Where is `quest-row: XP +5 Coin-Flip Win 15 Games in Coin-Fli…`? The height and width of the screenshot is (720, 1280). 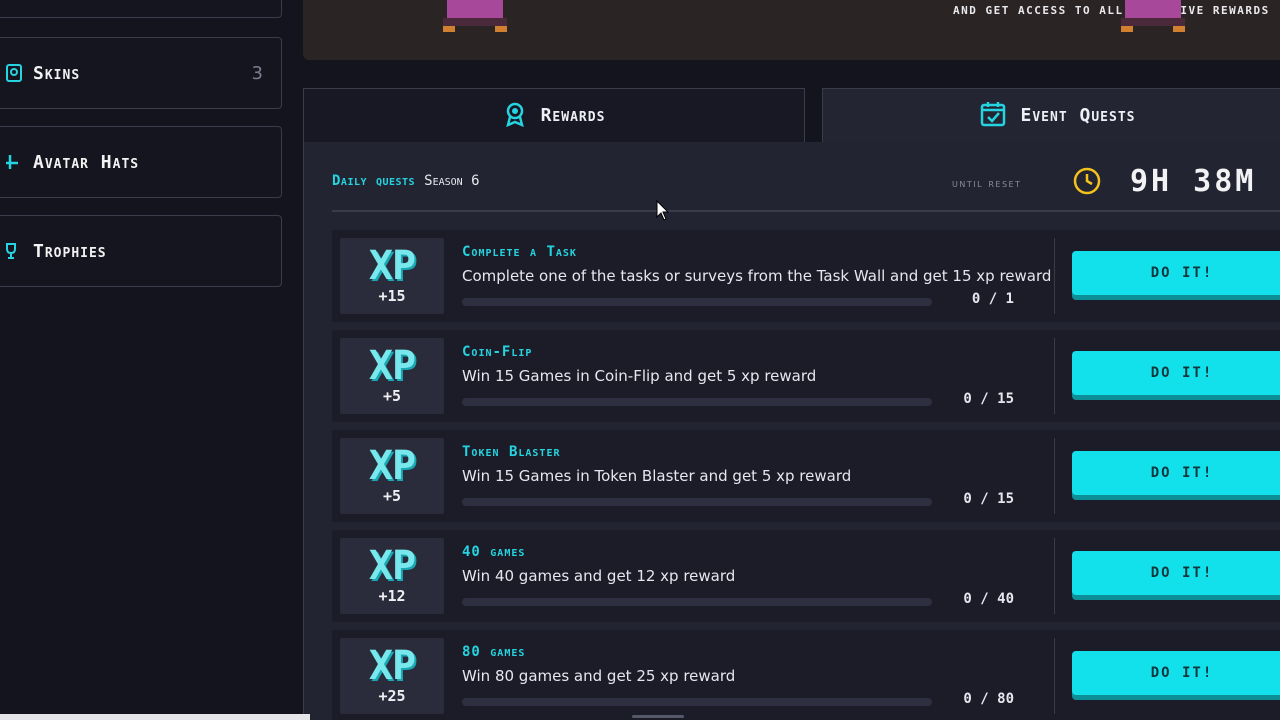 quest-row: XP +5 Coin-Flip Win 15 Games in Coin-Fli… is located at coordinates (806, 376).